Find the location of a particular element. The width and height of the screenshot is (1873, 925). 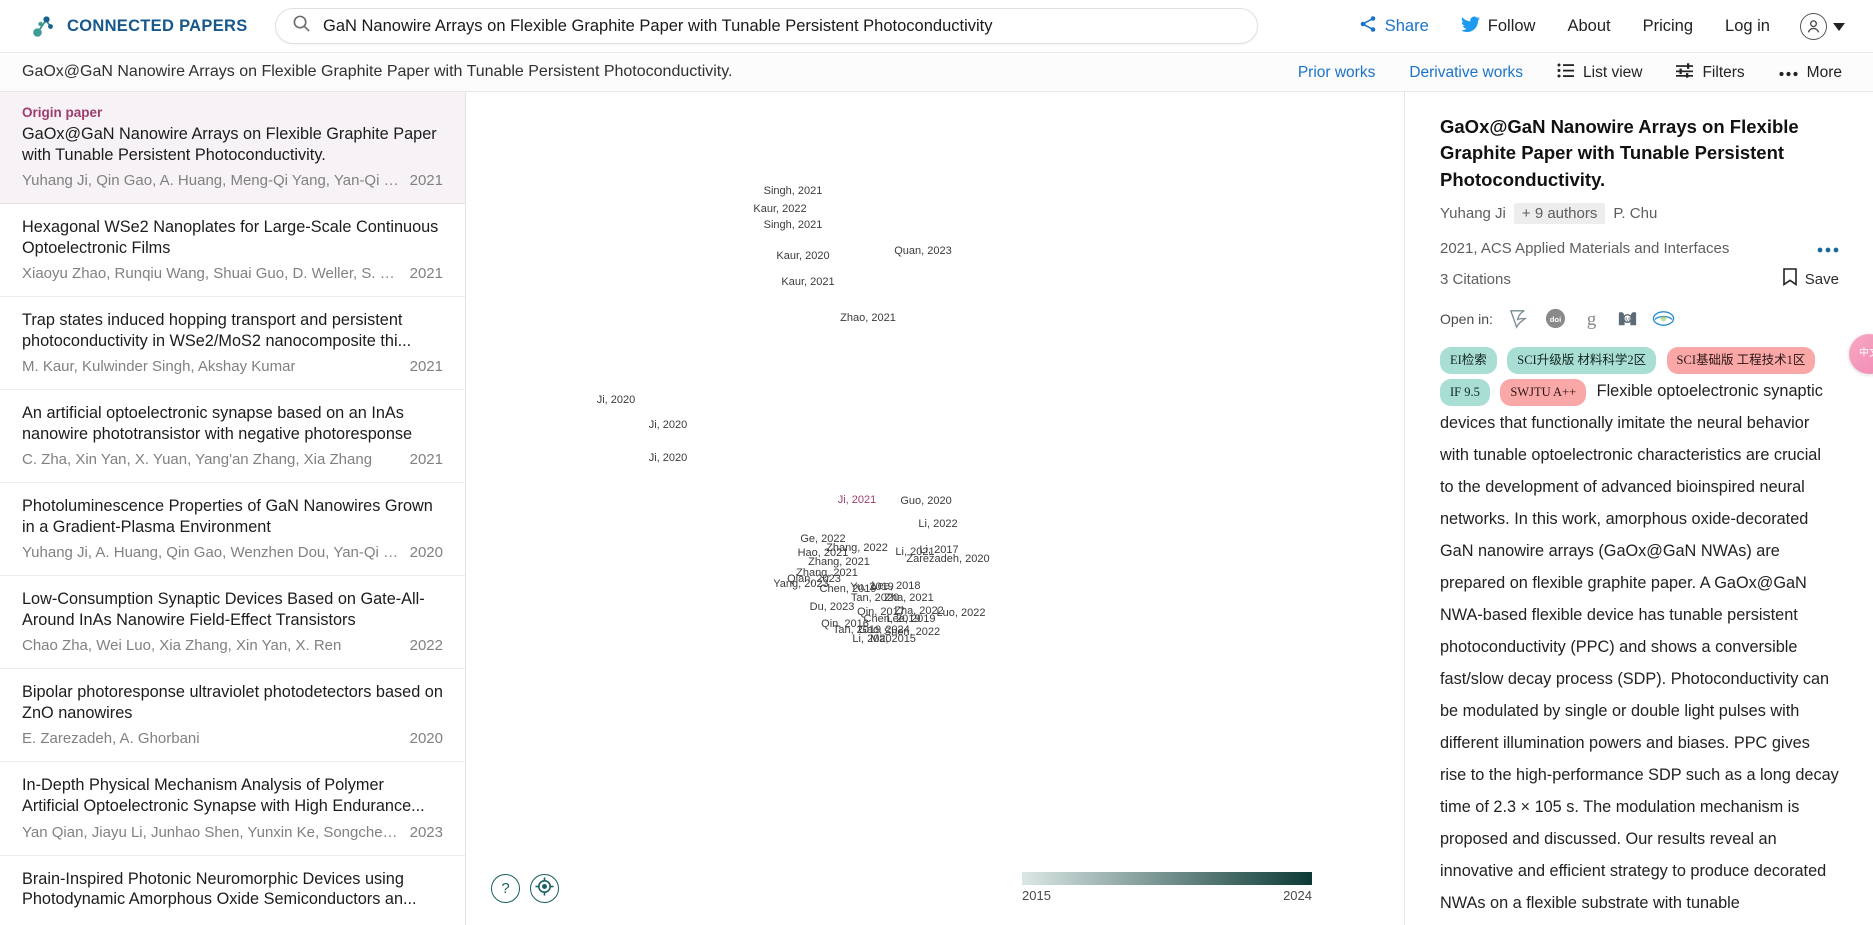

graph-node-label: Shen, 2022 is located at coordinates (912, 632).